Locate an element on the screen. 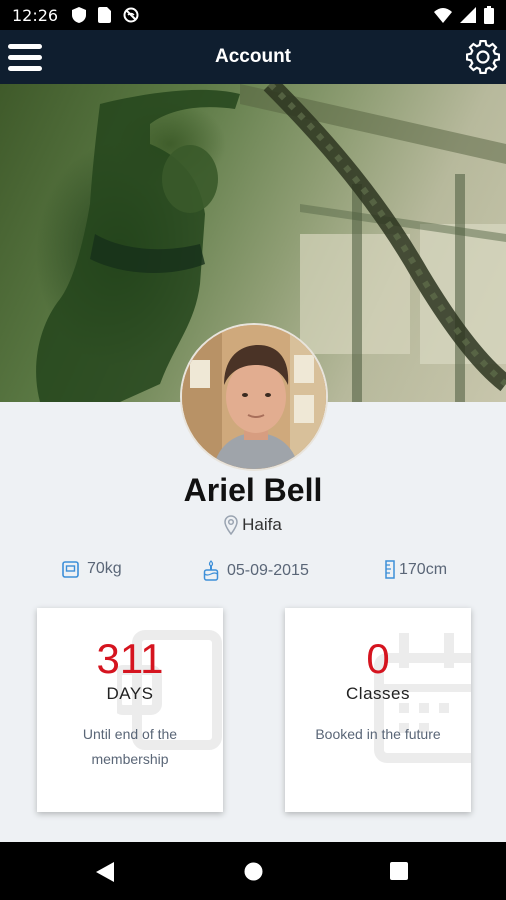 The height and width of the screenshot is (900, 506). status-icons-right is located at coordinates (464, 15).